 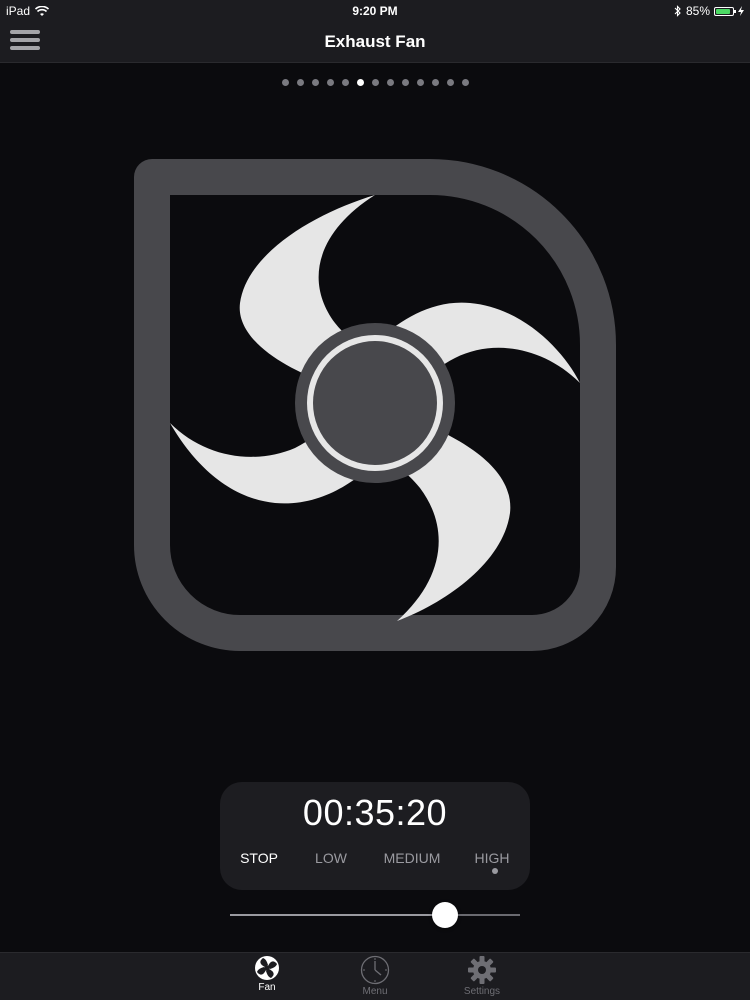 What do you see at coordinates (375, 812) in the screenshot?
I see `timer-display: 00:35:20` at bounding box center [375, 812].